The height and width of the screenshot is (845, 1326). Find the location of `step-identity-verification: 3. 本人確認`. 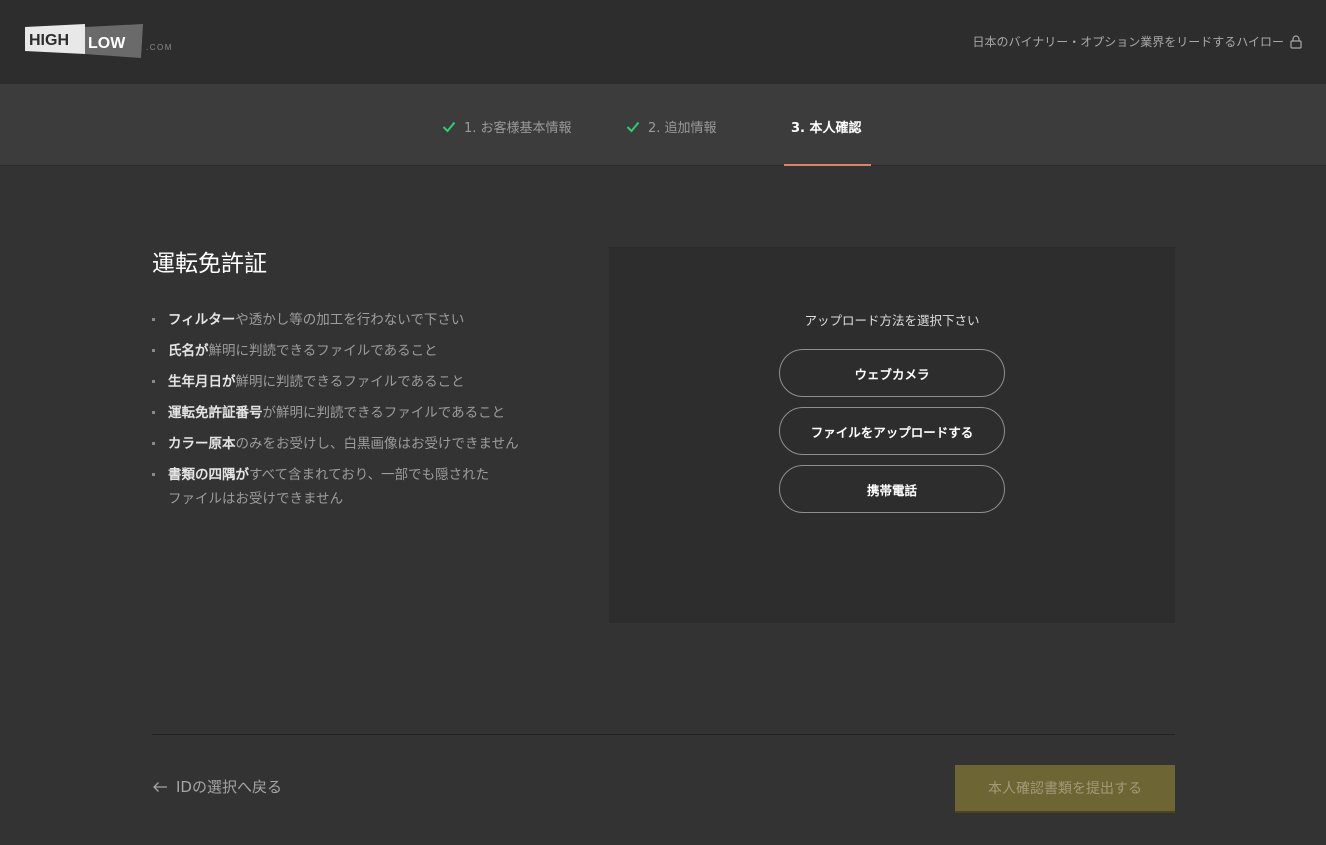

step-identity-verification: 3. 本人確認 is located at coordinates (826, 126).